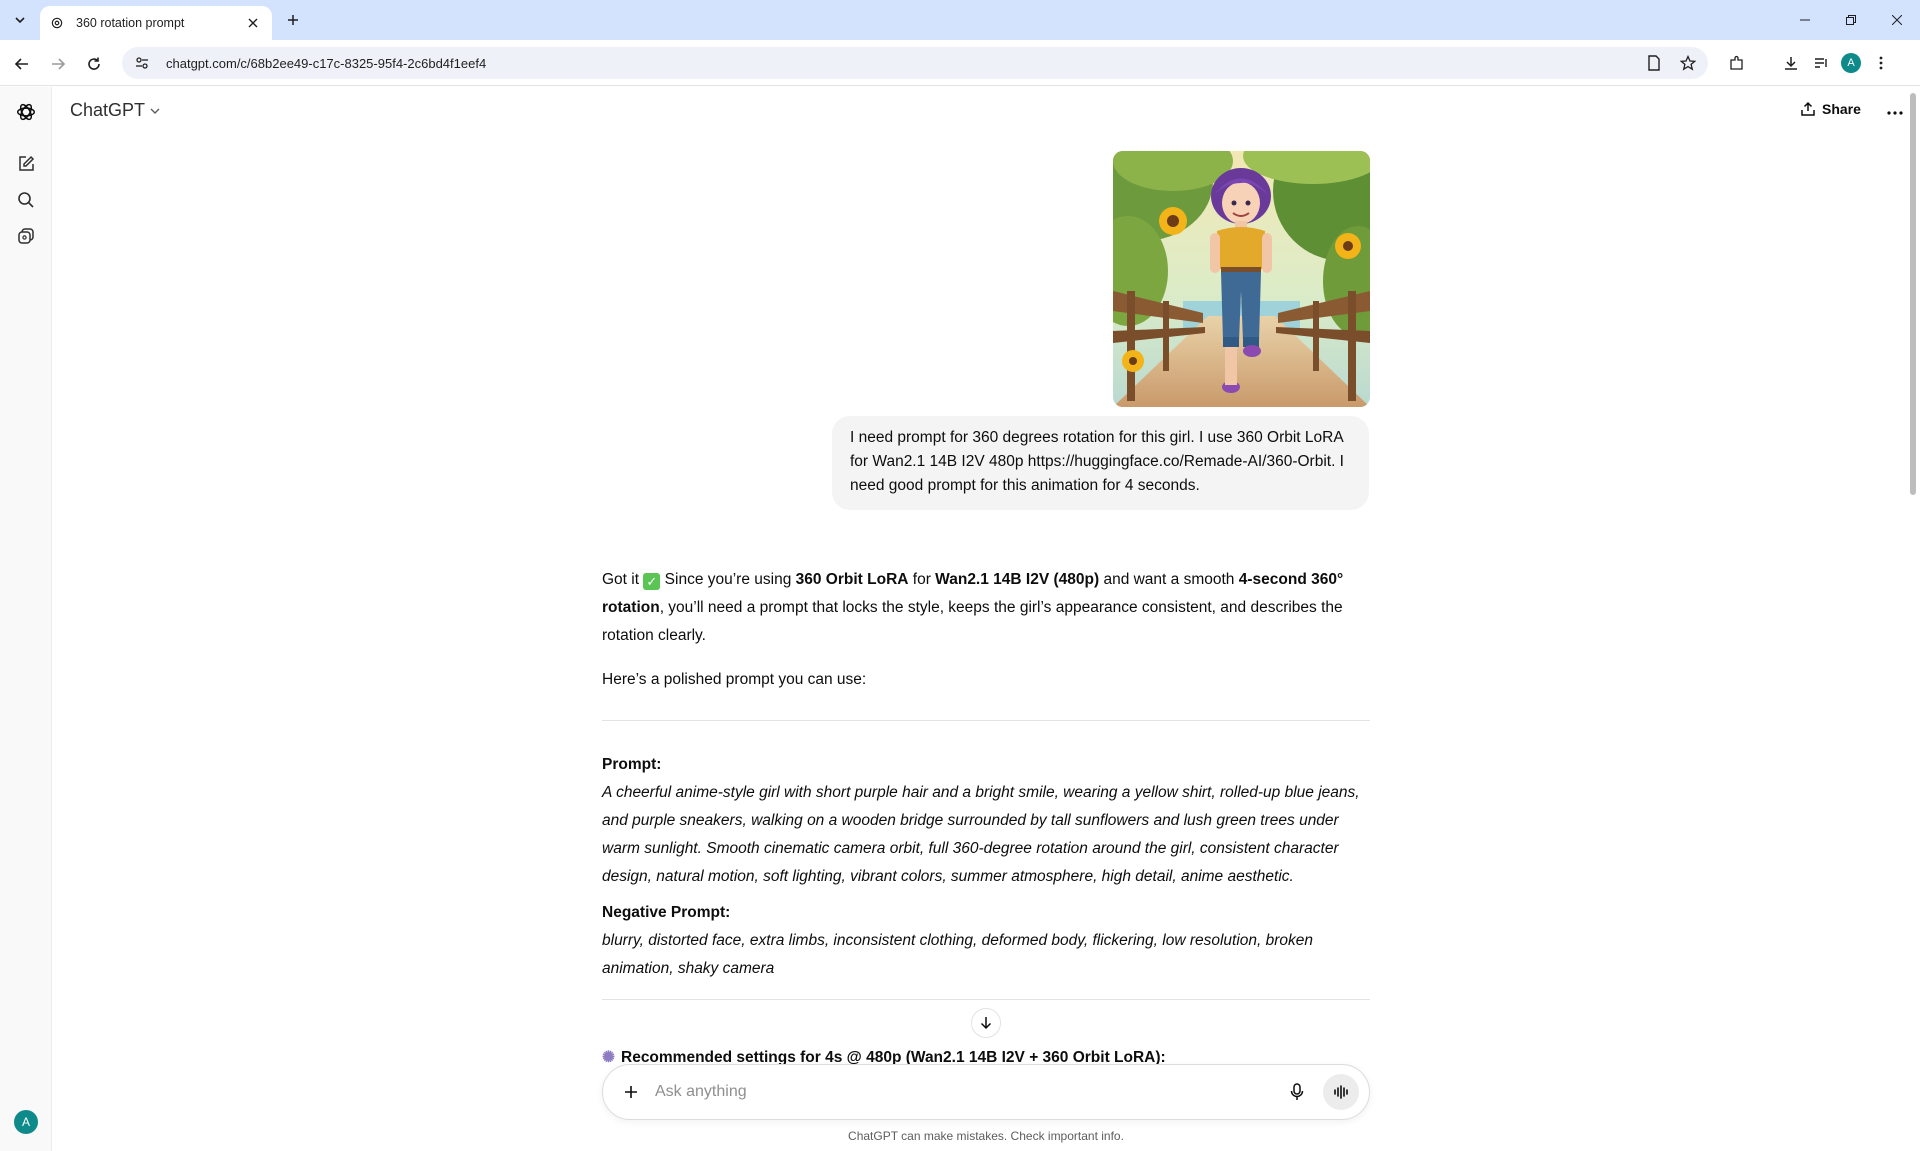 The height and width of the screenshot is (1151, 1920). I want to click on back-button, so click(22, 64).